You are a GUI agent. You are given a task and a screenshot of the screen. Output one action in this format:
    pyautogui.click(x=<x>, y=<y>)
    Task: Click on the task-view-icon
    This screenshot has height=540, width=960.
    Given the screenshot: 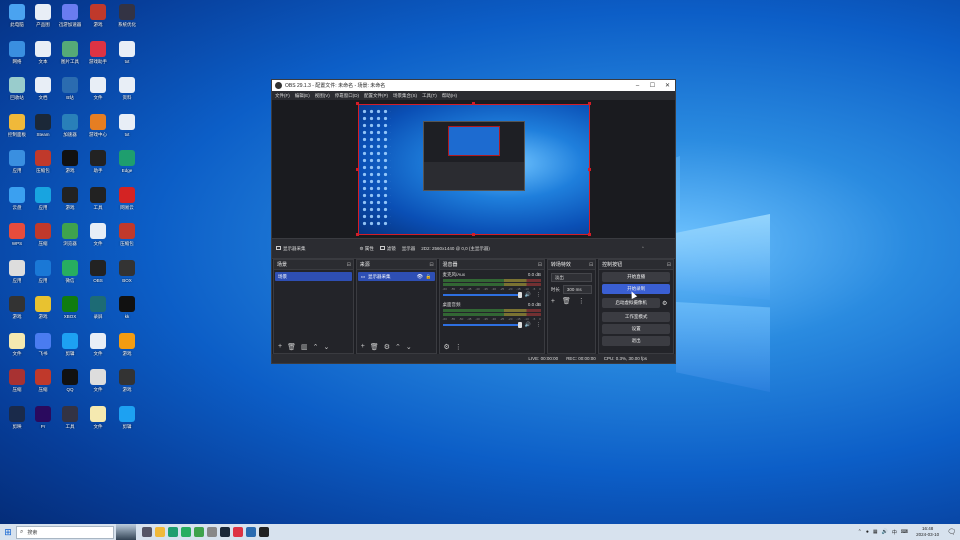 What is the action you would take?
    pyautogui.click(x=147, y=532)
    